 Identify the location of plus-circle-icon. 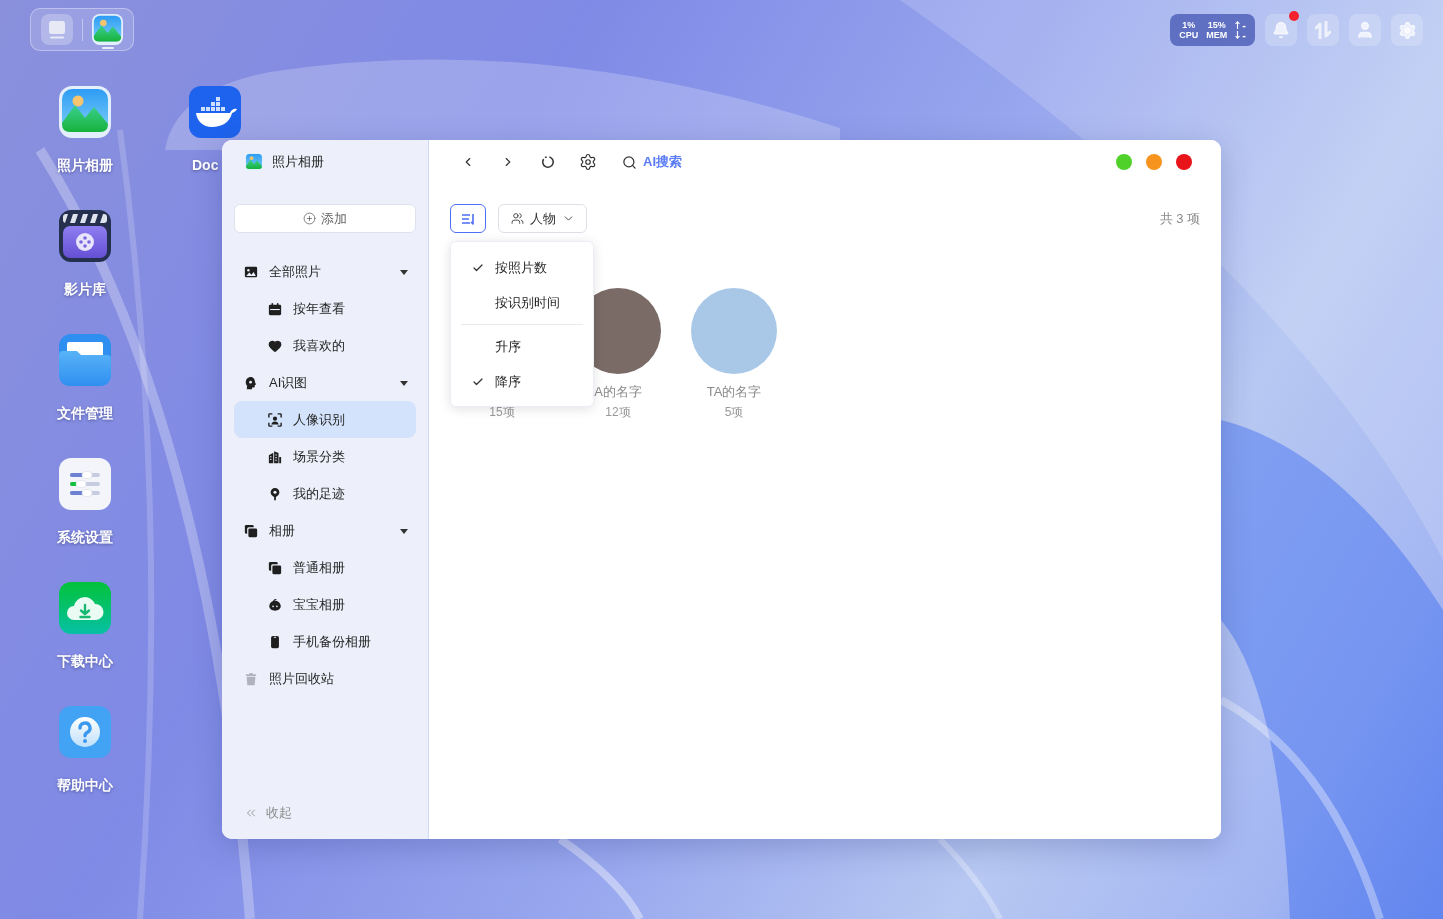
(309, 218).